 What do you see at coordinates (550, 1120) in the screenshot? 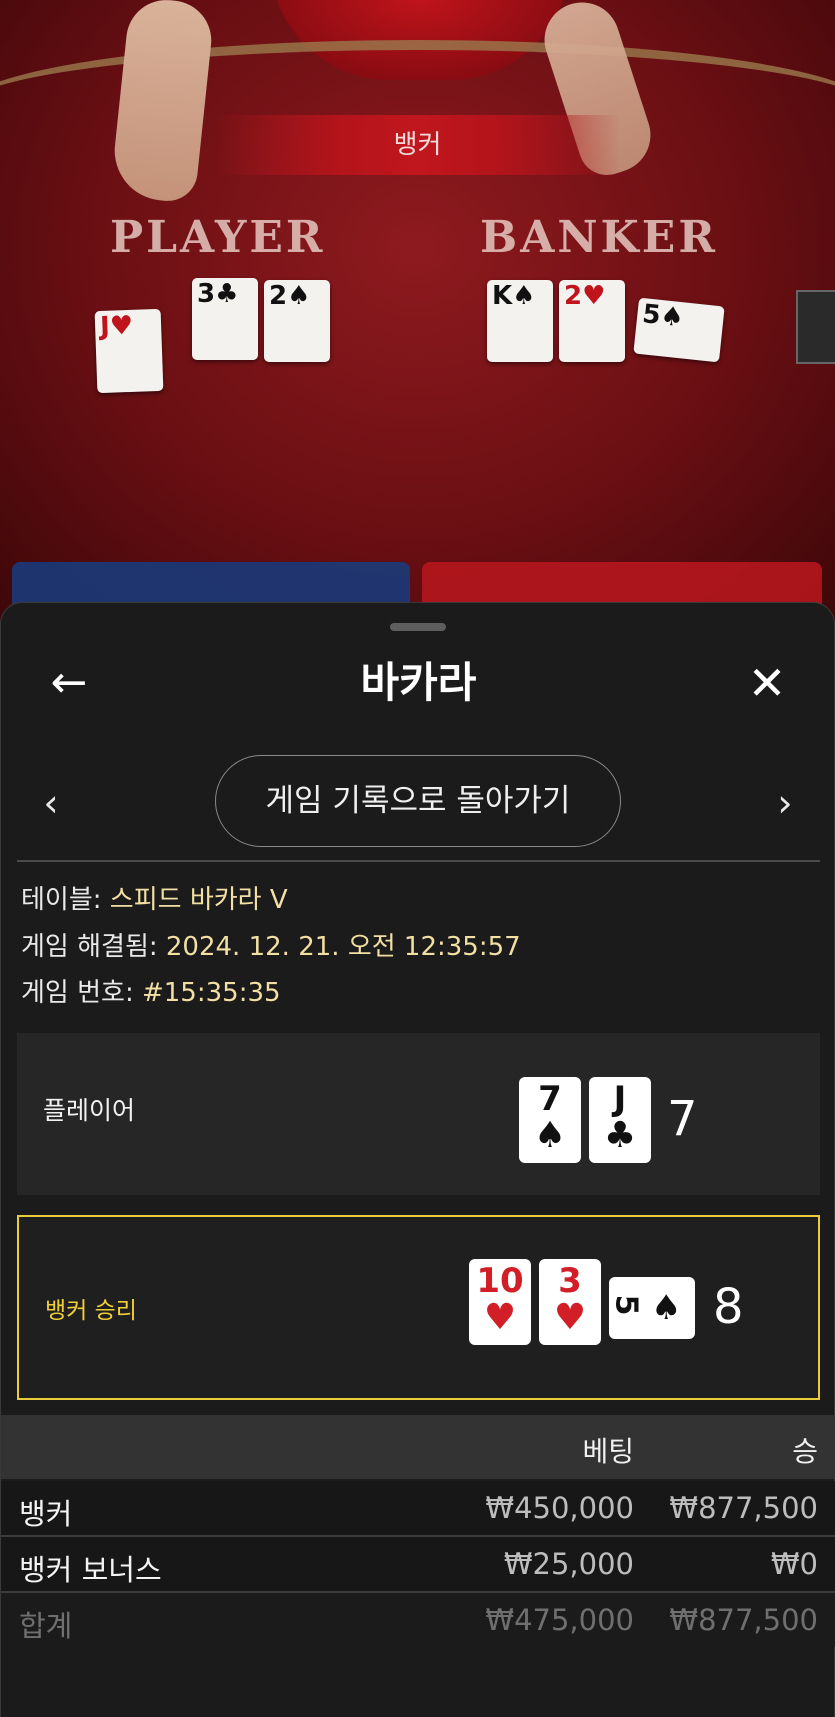
I see `playing-card: 7 ♠` at bounding box center [550, 1120].